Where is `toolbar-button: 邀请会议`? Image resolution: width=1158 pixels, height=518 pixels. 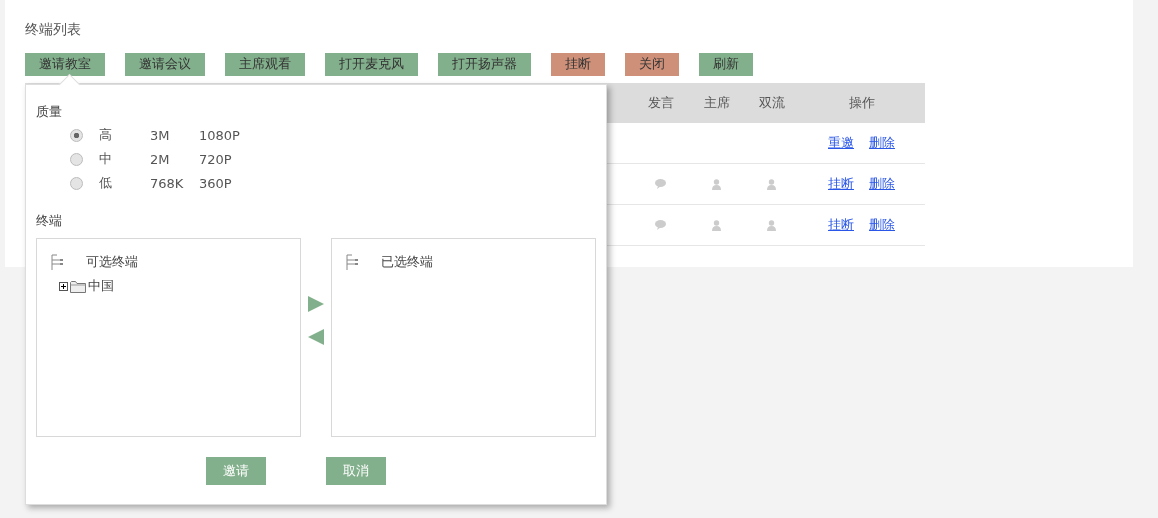
toolbar-button: 邀请会议 is located at coordinates (165, 64).